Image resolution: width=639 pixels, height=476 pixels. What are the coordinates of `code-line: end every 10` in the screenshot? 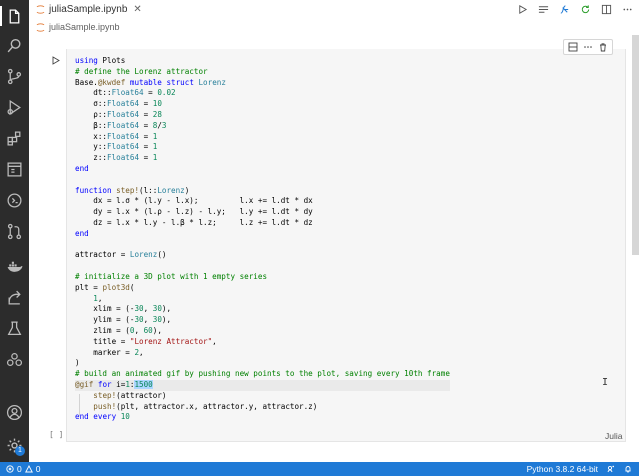 It's located at (262, 417).